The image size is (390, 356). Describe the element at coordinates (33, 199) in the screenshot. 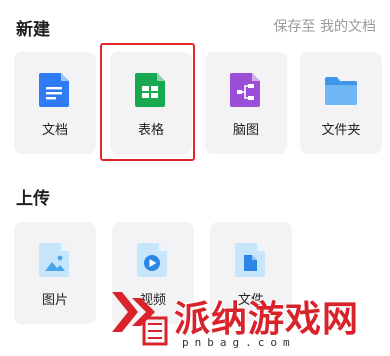

I see `upload-section-title: 上传` at that location.